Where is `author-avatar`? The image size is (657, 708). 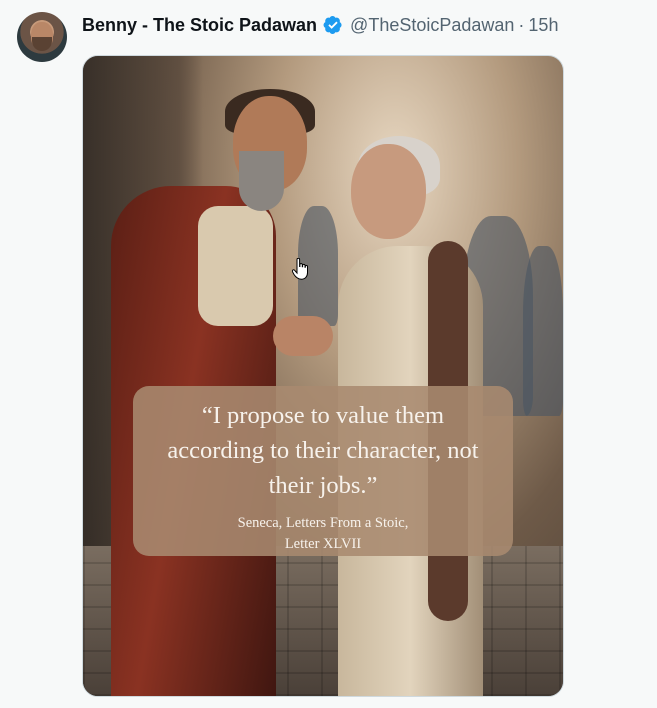
author-avatar is located at coordinates (42, 37).